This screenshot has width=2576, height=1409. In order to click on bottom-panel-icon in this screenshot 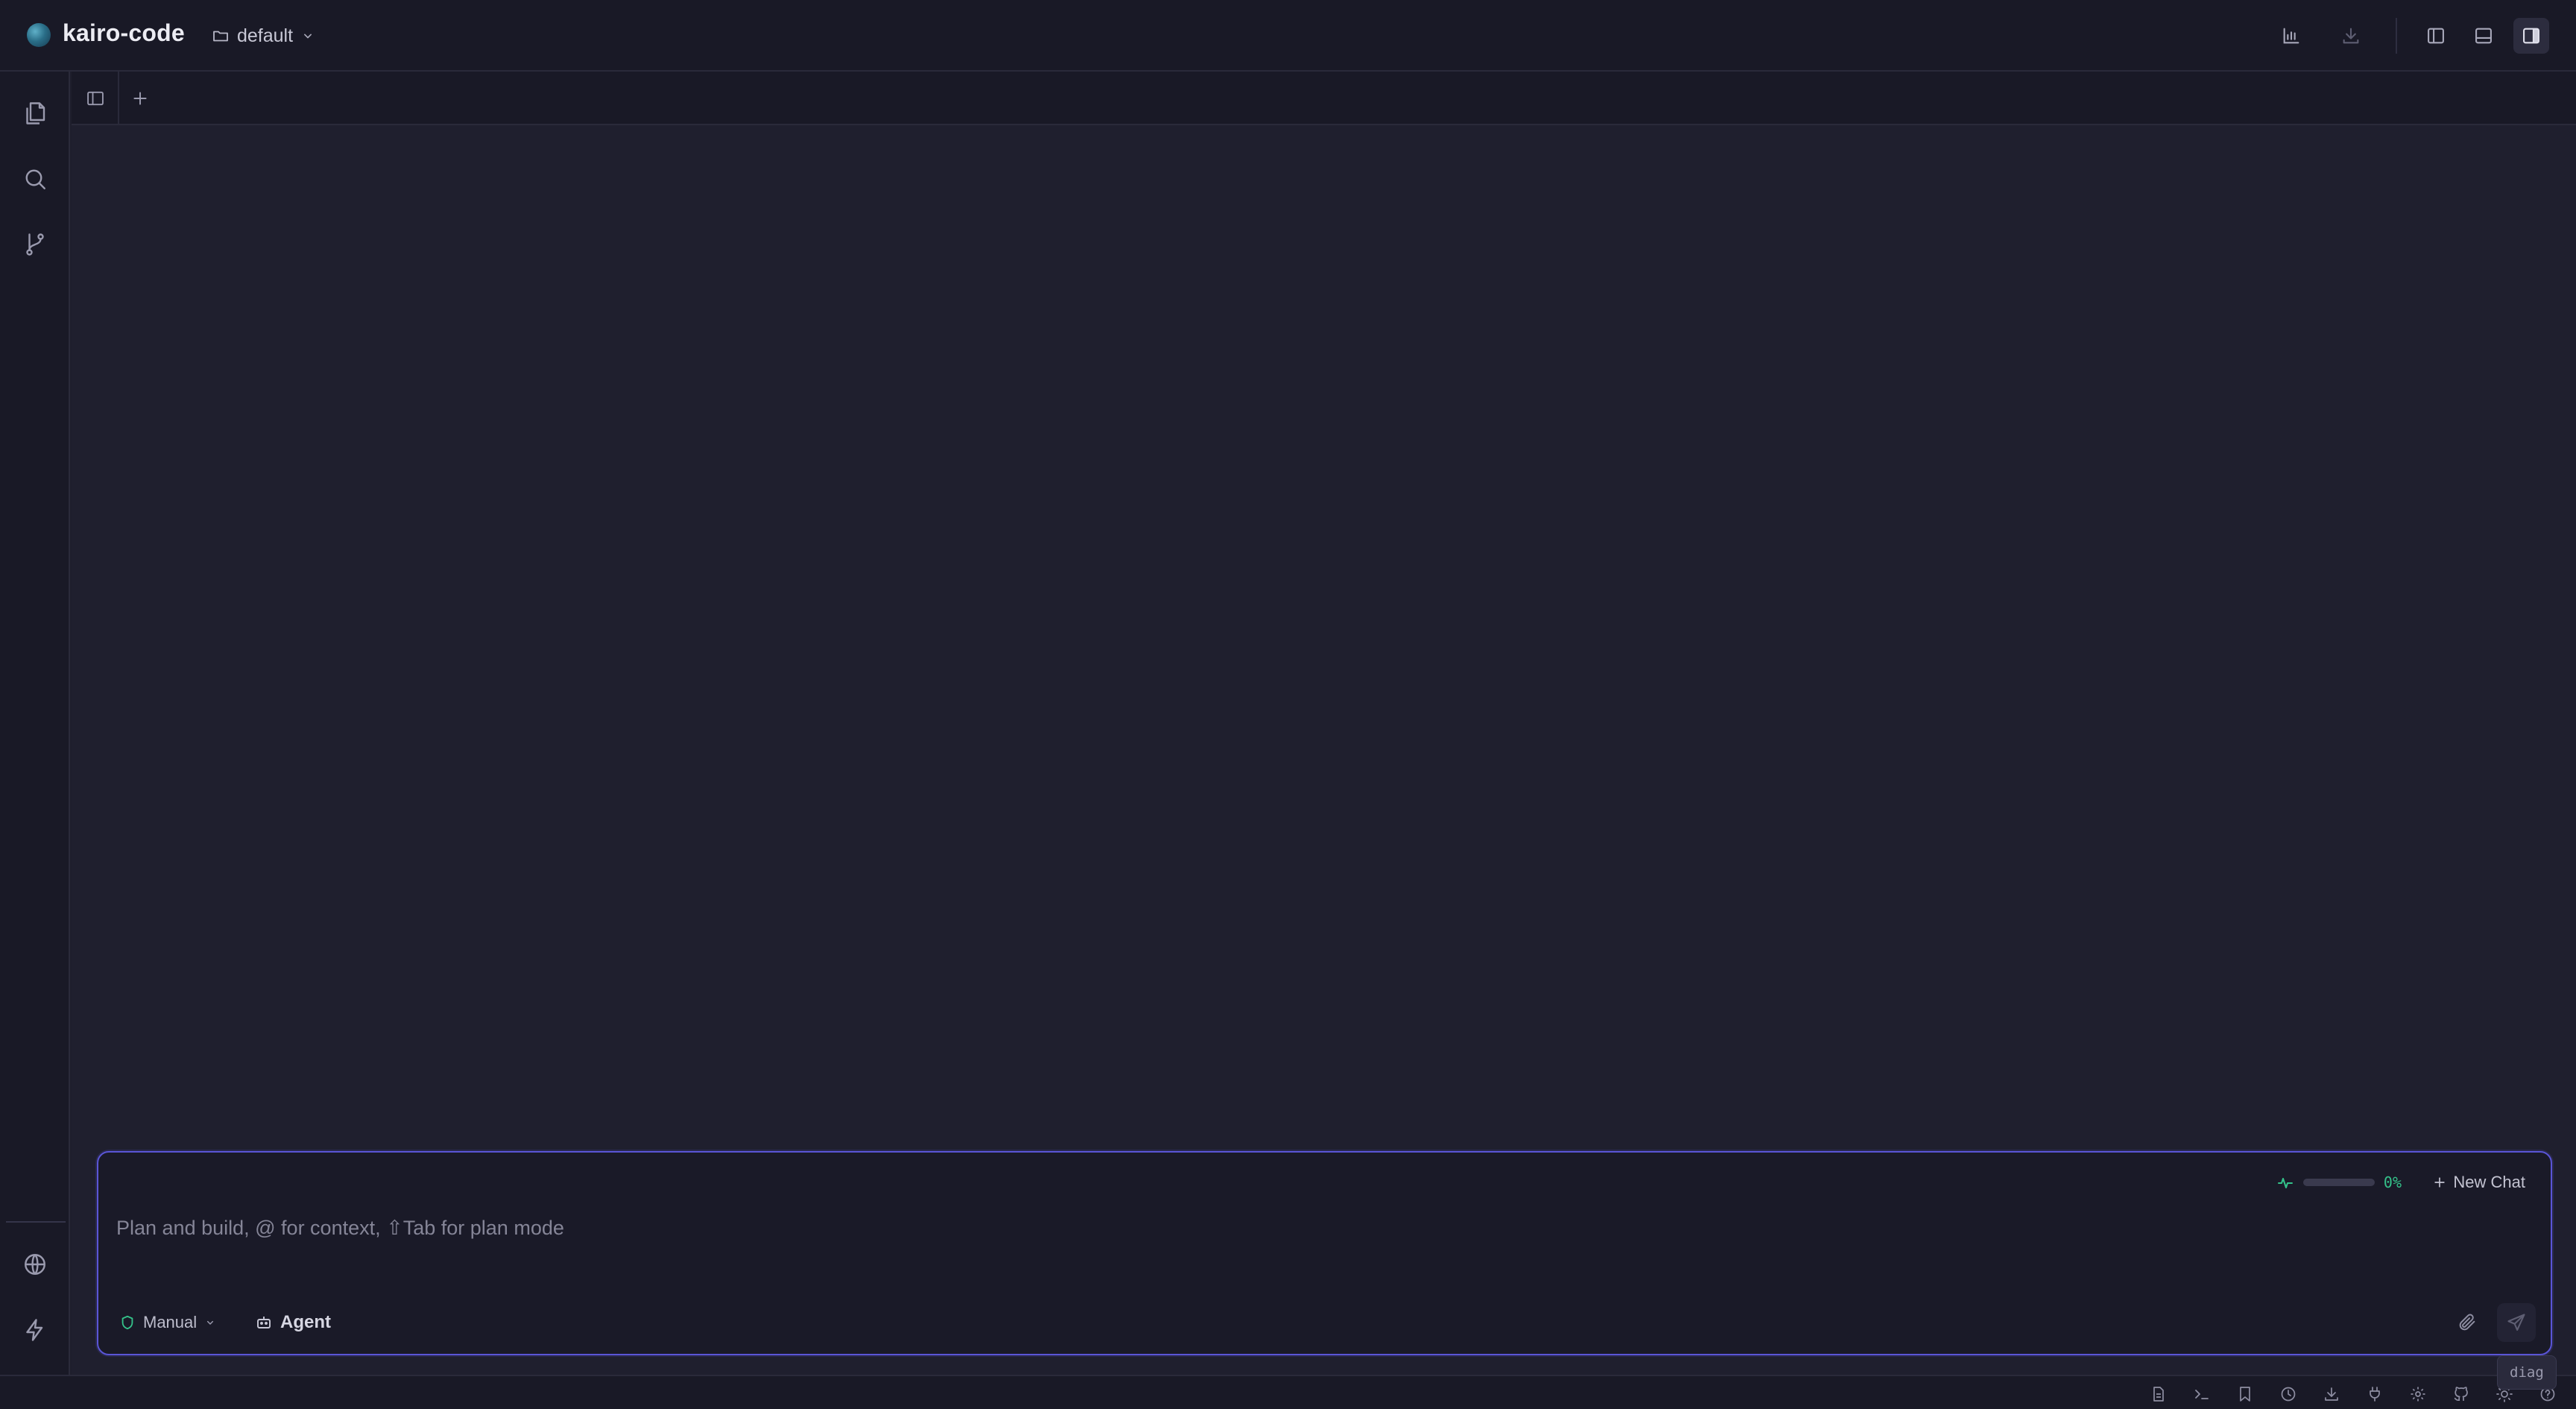, I will do `click(2483, 36)`.